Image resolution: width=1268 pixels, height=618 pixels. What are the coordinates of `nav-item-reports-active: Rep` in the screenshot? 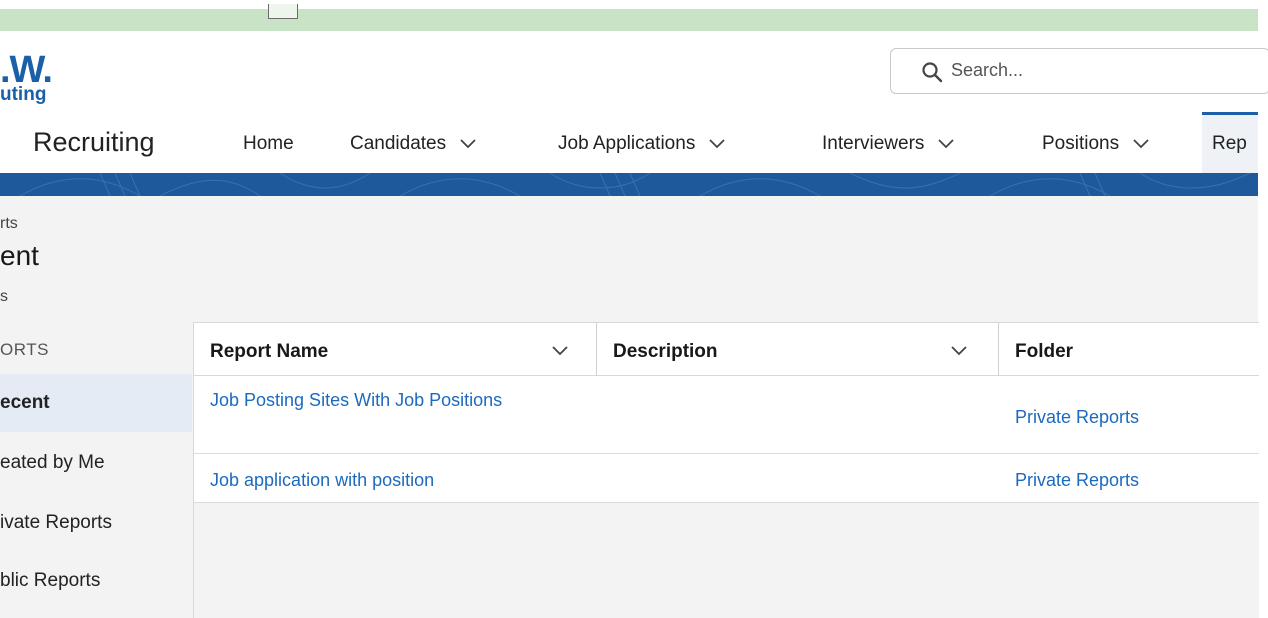 It's located at (1230, 142).